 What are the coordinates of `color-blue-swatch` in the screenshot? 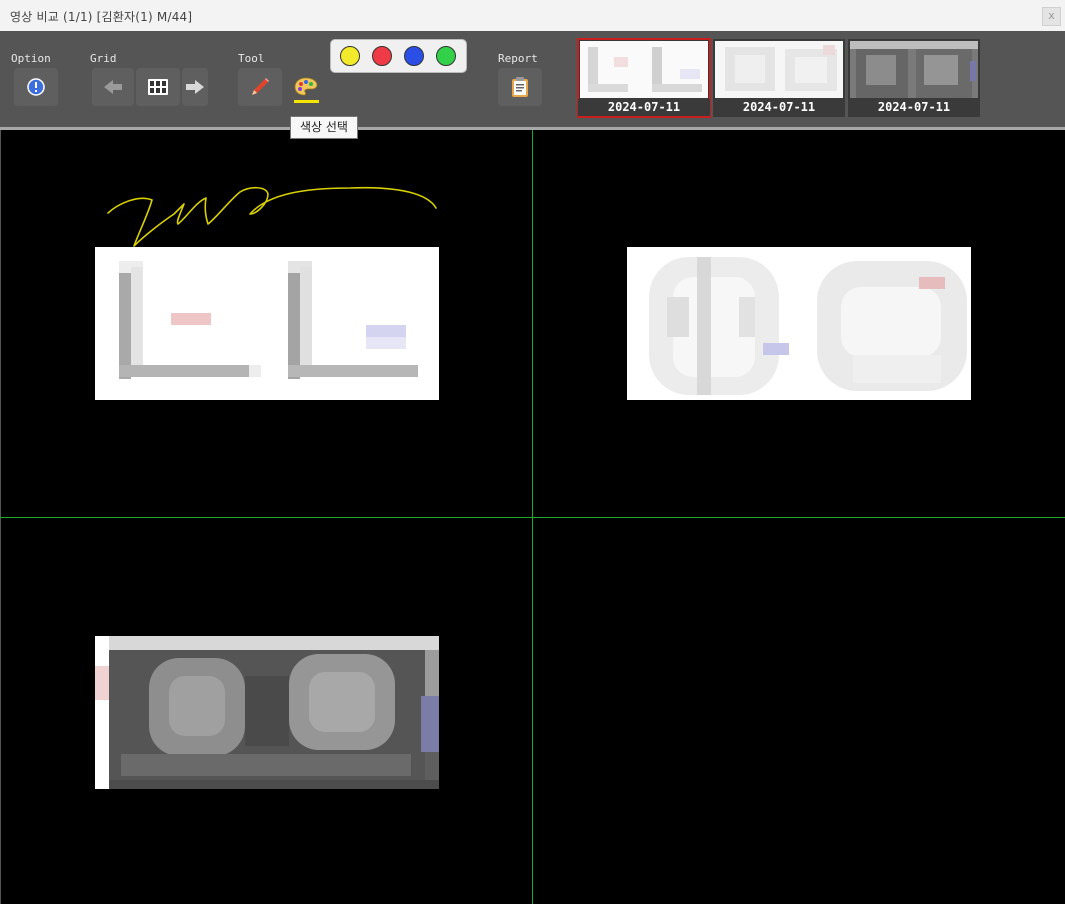 It's located at (414, 56).